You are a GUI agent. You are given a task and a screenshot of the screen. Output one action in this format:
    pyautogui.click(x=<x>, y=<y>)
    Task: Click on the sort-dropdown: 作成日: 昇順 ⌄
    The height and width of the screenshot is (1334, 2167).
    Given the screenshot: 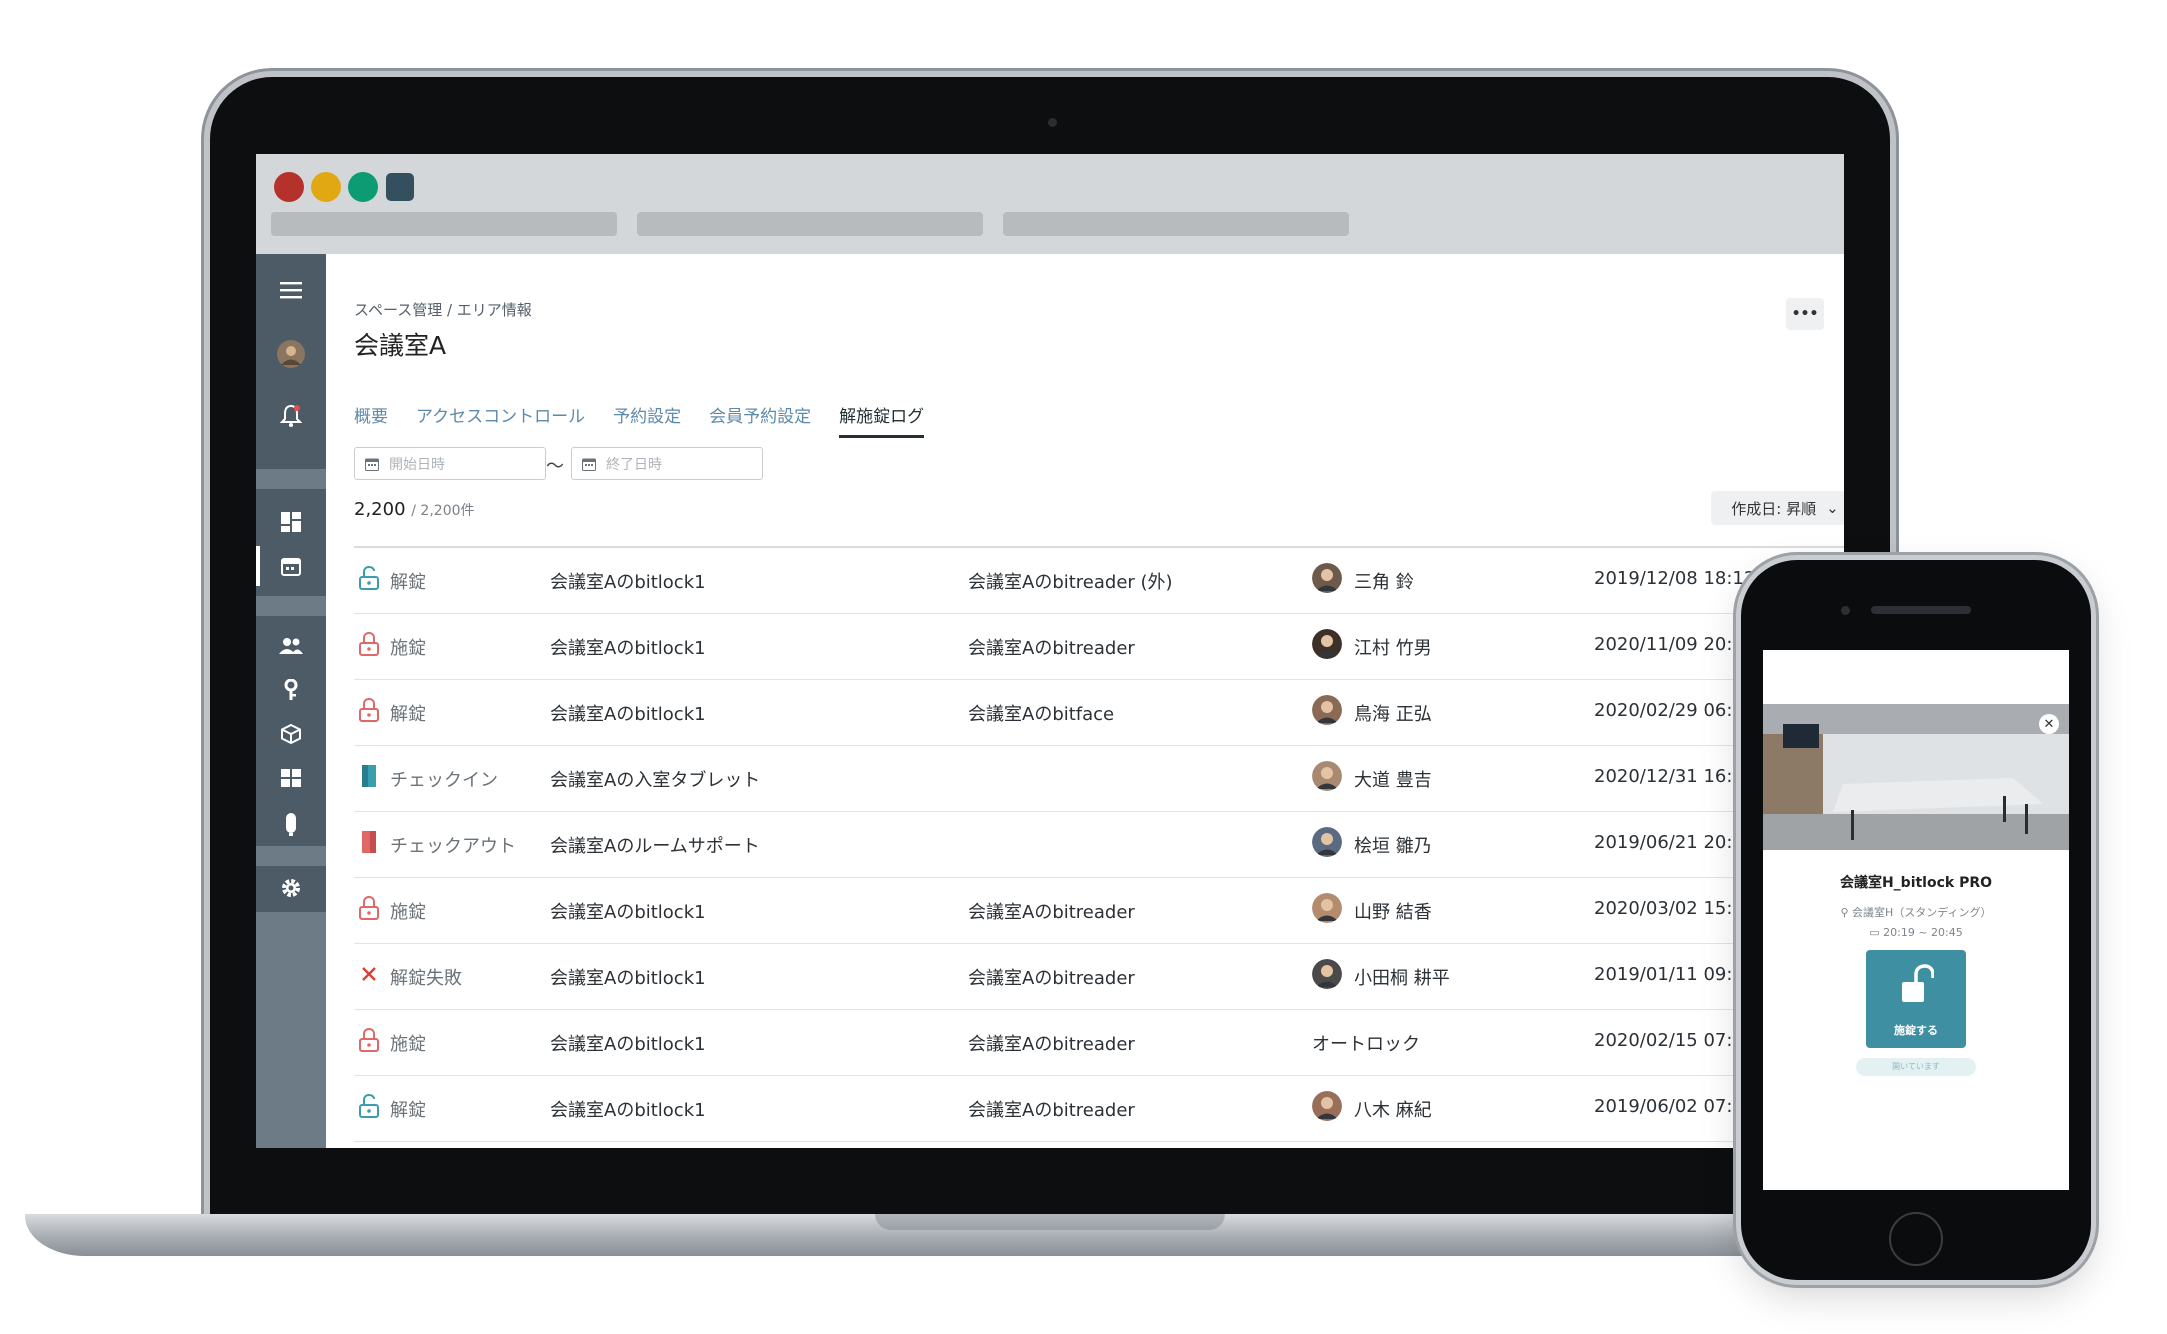 What is the action you would take?
    pyautogui.click(x=1777, y=508)
    